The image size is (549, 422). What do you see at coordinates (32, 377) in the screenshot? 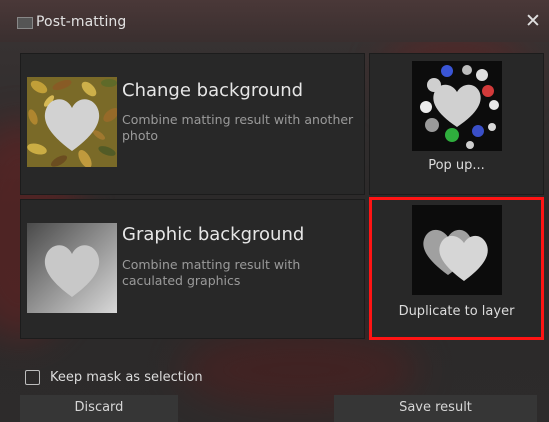
I see `keep-mask-checkbox` at bounding box center [32, 377].